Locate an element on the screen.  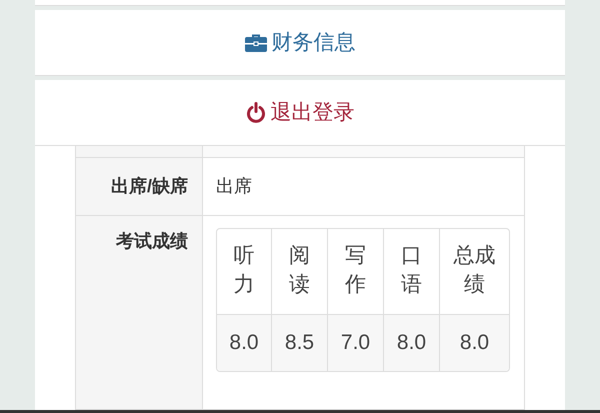
score-header: 口语 is located at coordinates (411, 270).